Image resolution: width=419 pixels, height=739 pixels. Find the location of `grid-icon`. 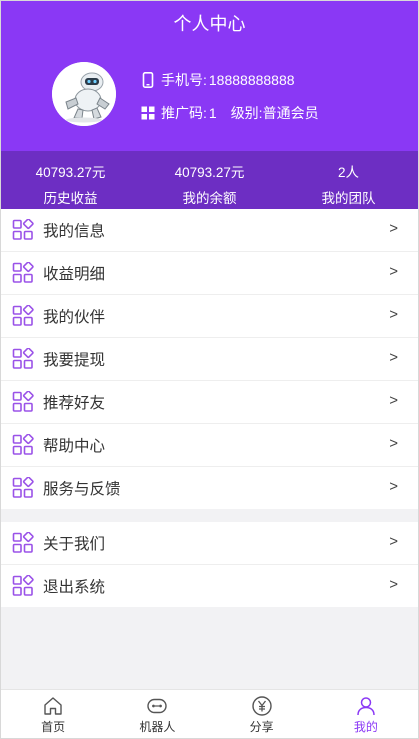

grid-icon is located at coordinates (148, 113).